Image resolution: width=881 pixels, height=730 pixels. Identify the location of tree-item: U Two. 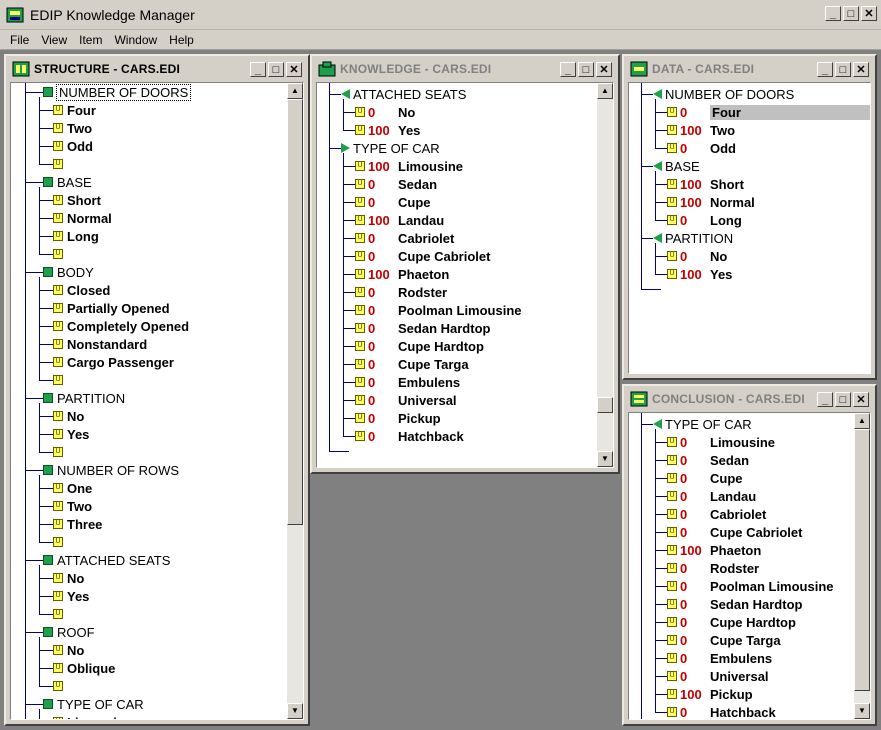
(72, 506).